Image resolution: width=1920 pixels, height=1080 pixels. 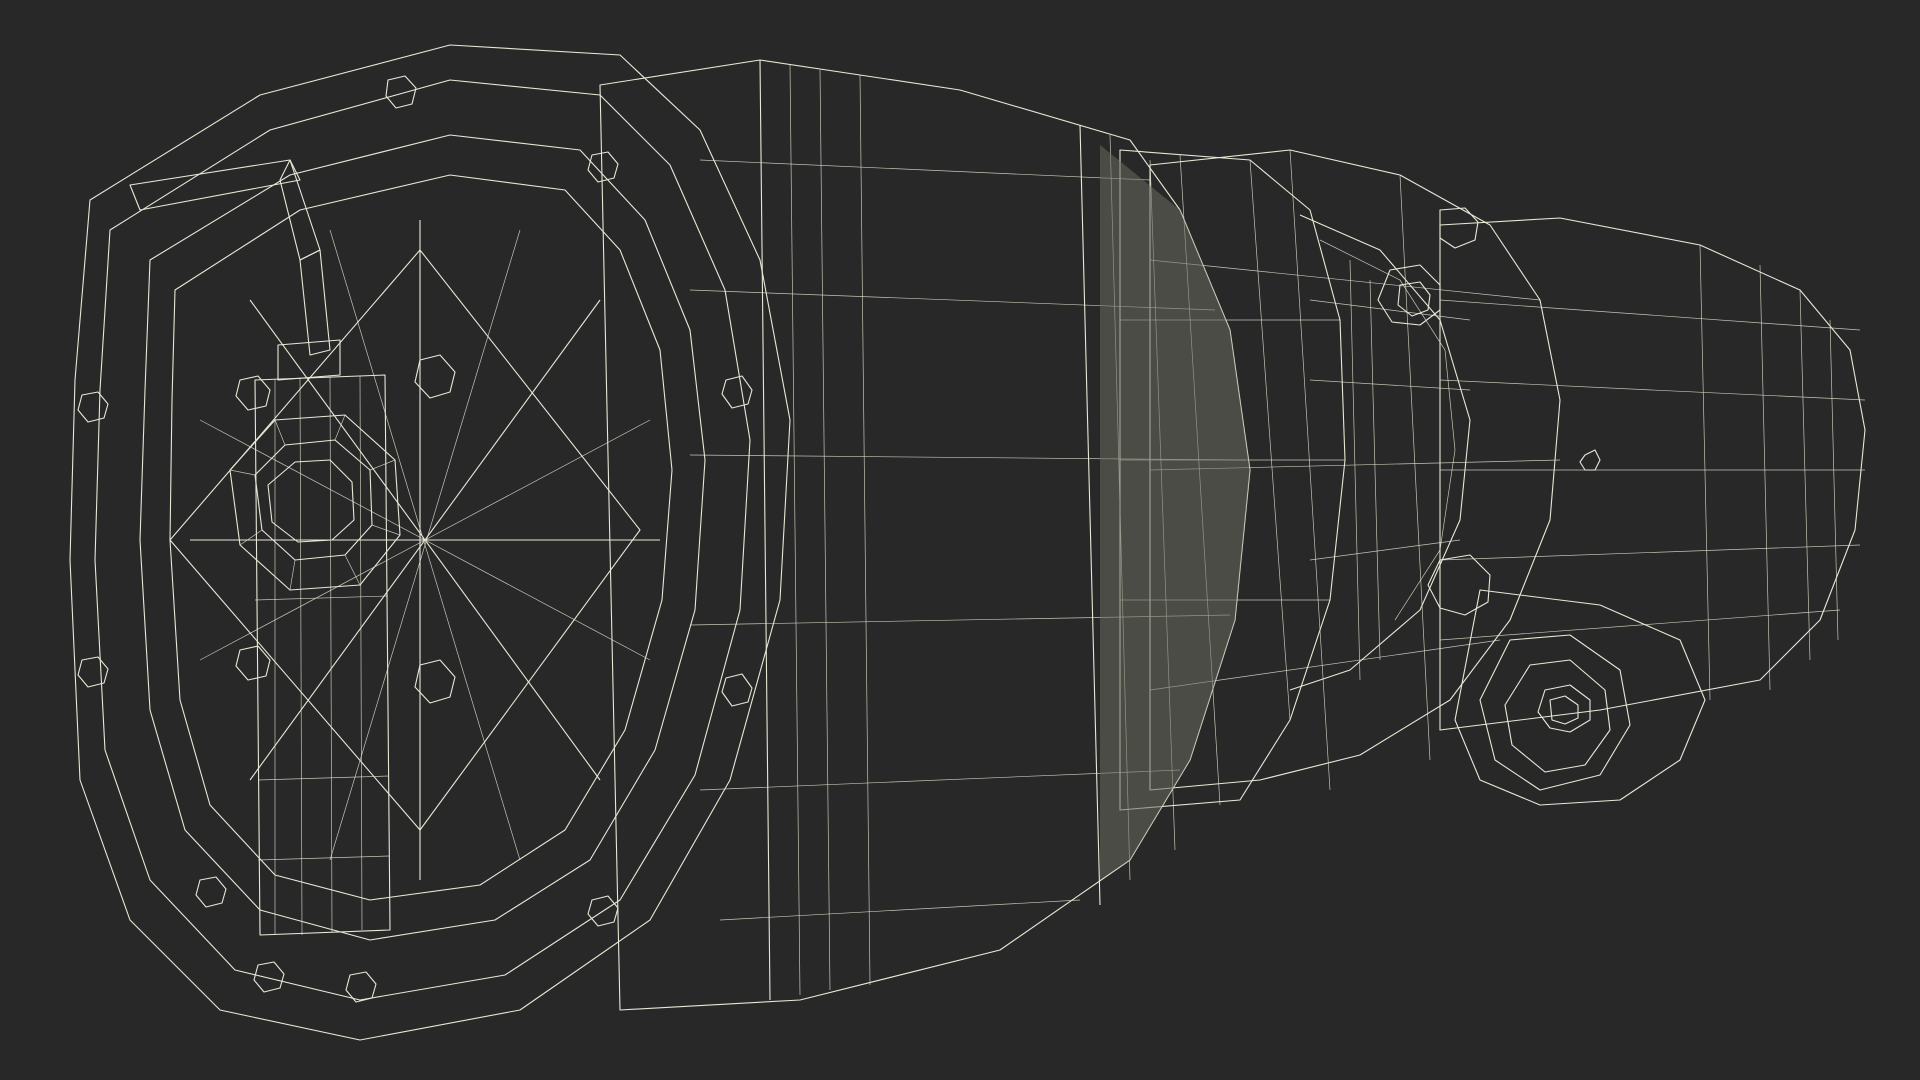 I want to click on terminal-box, so click(x=322, y=637).